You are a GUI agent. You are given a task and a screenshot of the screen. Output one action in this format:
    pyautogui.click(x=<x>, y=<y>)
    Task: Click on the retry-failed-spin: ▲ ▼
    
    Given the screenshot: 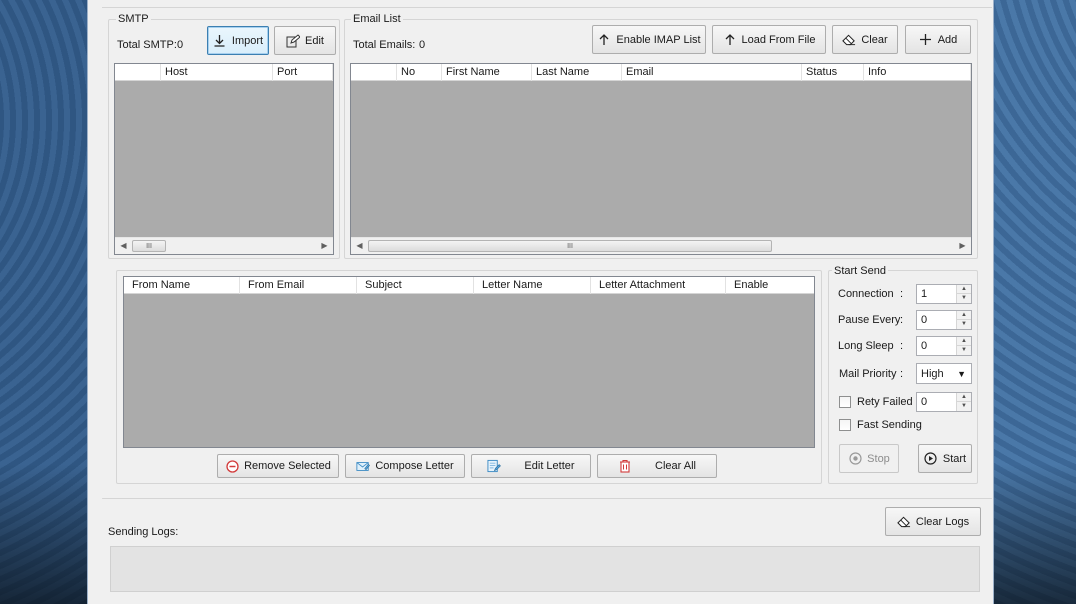 What is the action you would take?
    pyautogui.click(x=963, y=402)
    